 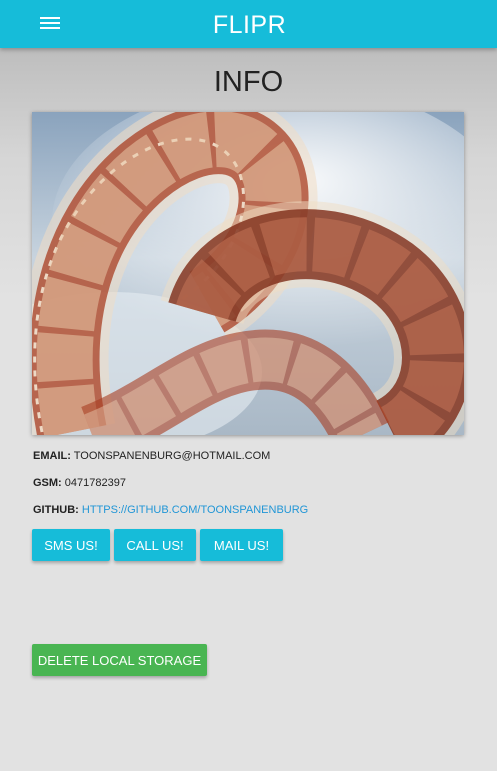 I want to click on email-value: TOONSPANENBURG@HOTMAIL.COM, so click(x=172, y=456).